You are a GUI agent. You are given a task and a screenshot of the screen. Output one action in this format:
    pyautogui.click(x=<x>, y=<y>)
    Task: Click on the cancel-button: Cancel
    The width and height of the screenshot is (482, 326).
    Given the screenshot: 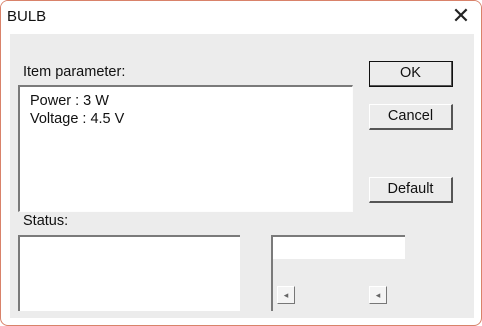 What is the action you would take?
    pyautogui.click(x=411, y=117)
    